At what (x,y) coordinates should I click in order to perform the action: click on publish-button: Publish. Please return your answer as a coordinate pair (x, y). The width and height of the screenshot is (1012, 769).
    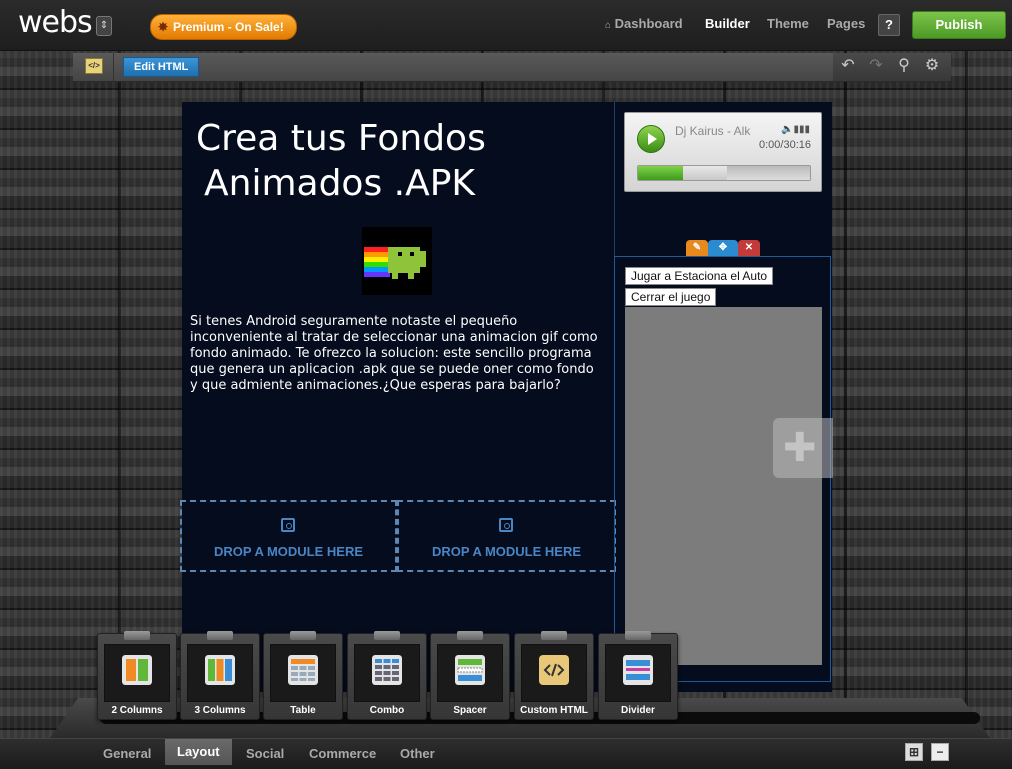
    Looking at the image, I should click on (959, 25).